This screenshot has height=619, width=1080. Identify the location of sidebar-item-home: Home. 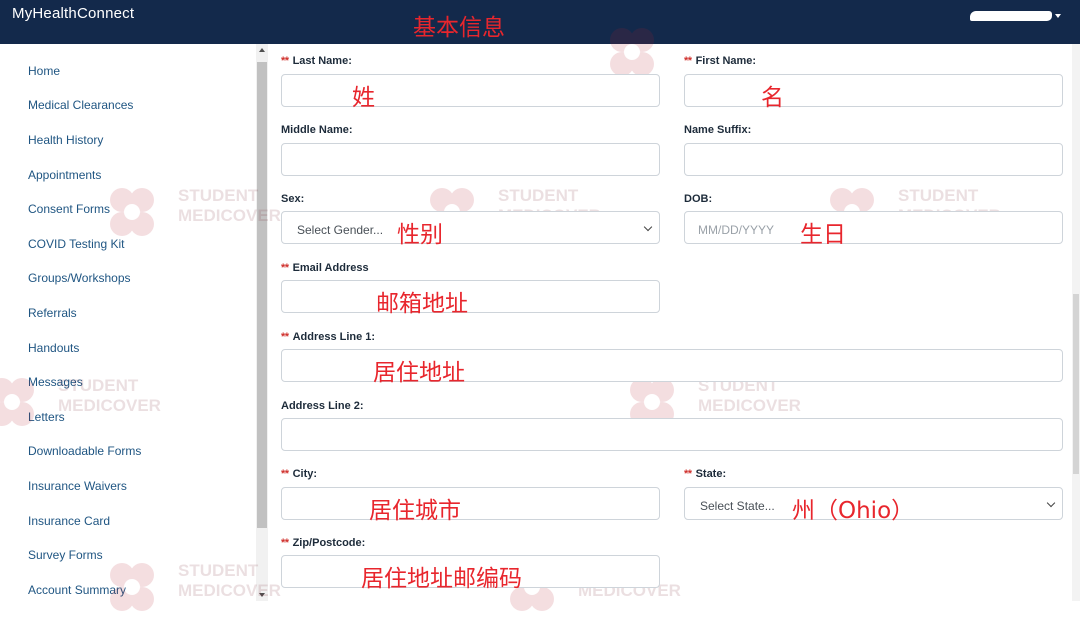
(44, 71).